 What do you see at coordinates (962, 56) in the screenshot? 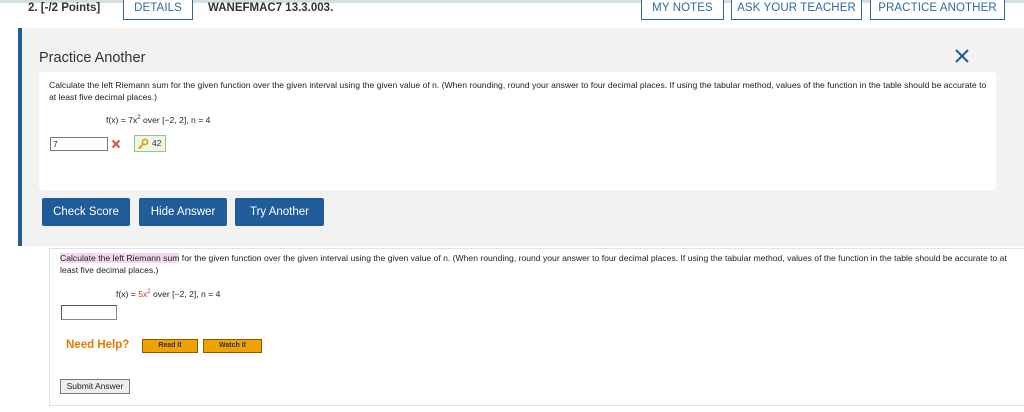
I see `close-icon` at bounding box center [962, 56].